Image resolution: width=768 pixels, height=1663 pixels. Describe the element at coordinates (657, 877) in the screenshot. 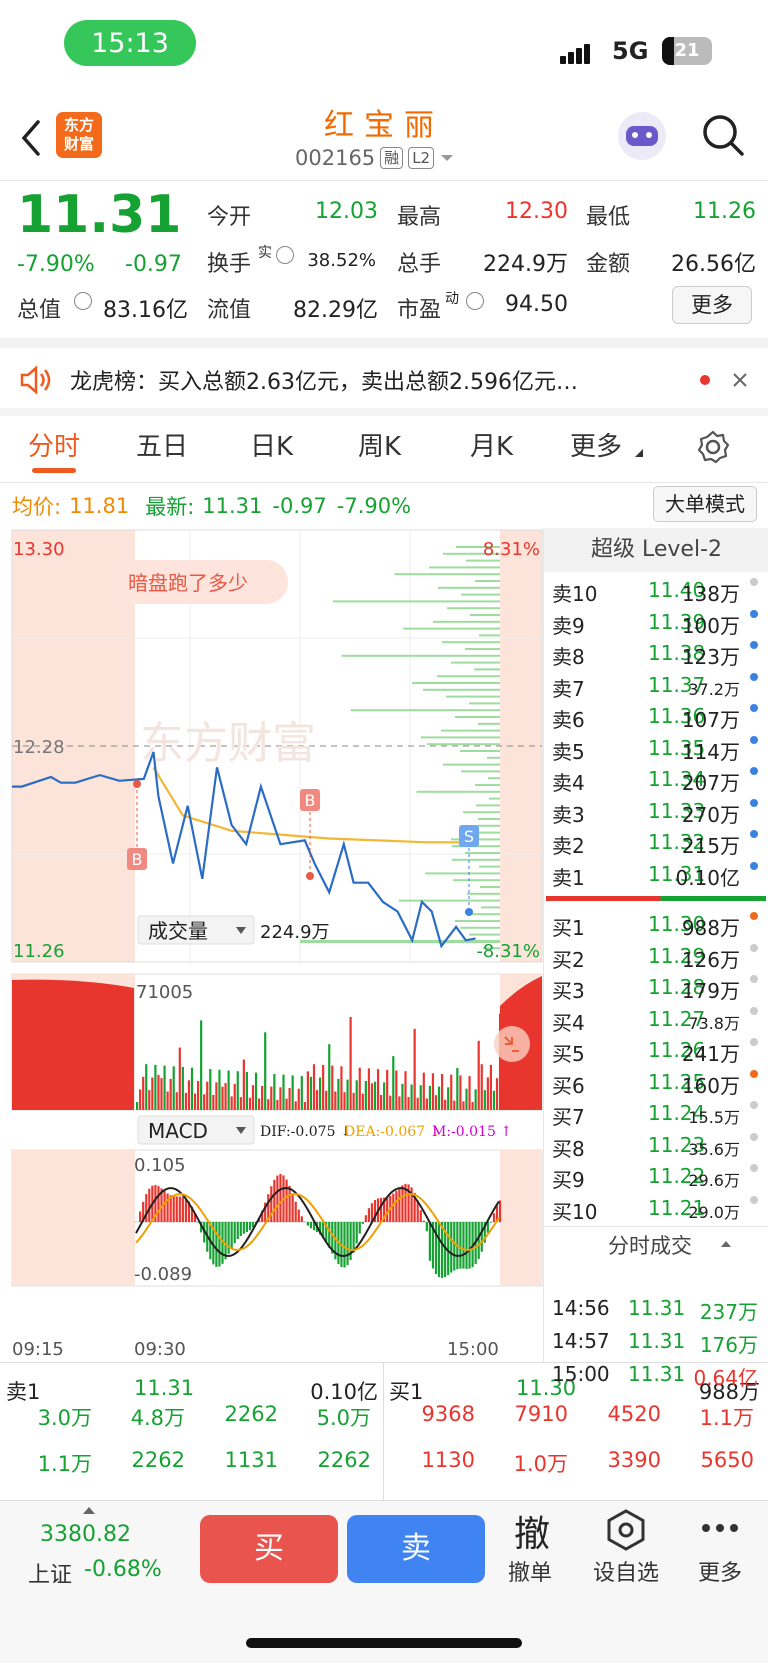

I see `ask-row: 卖1 11.31 0.10亿` at that location.